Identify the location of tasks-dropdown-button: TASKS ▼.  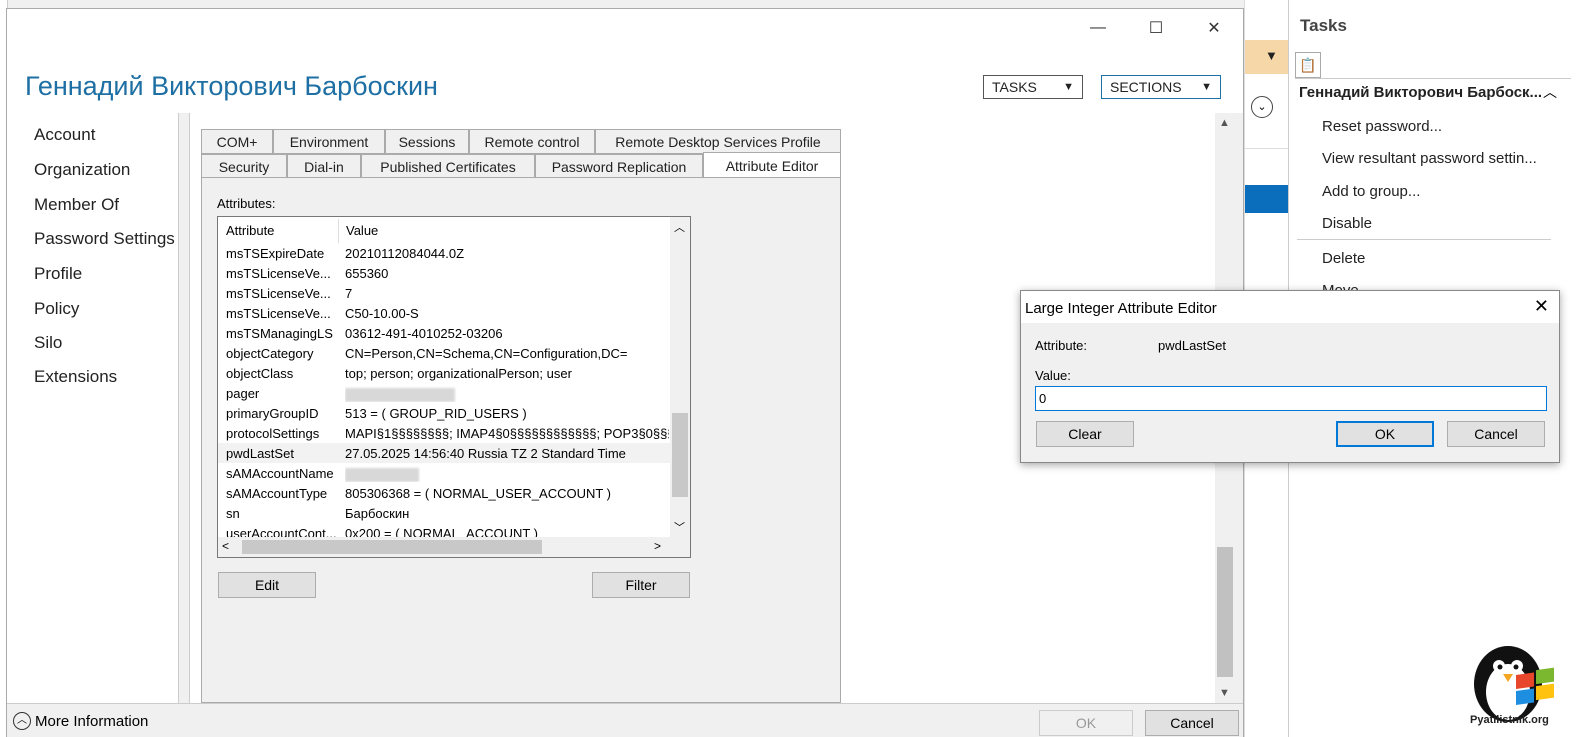
(1033, 87).